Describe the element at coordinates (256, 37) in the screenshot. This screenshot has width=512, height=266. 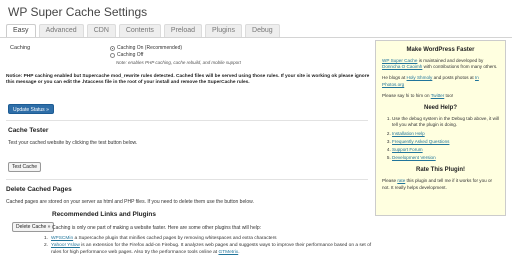
I see `tab-divider` at that location.